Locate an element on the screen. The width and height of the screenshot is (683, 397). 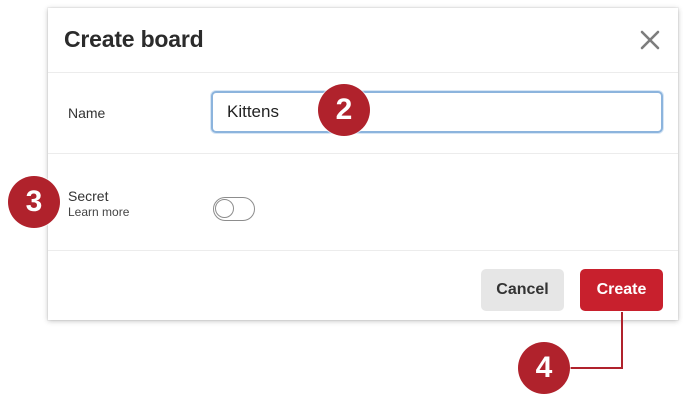
cancel-button: Cancel is located at coordinates (522, 290).